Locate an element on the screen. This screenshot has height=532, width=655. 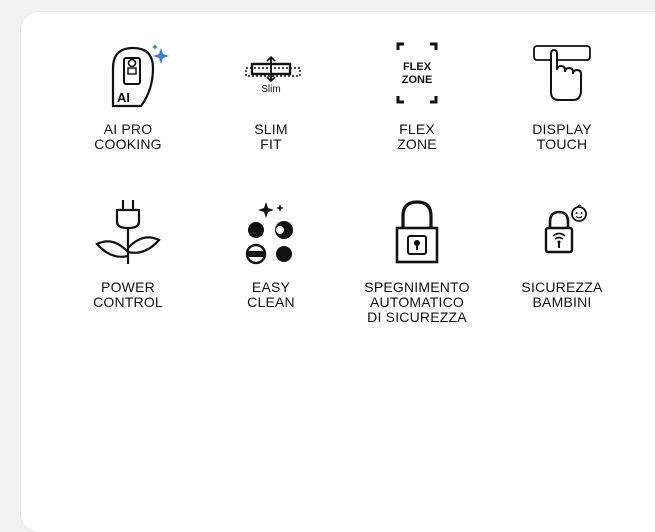
feature-flex-zone: FLEX ZONE FLEX ZONE is located at coordinates (417, 96).